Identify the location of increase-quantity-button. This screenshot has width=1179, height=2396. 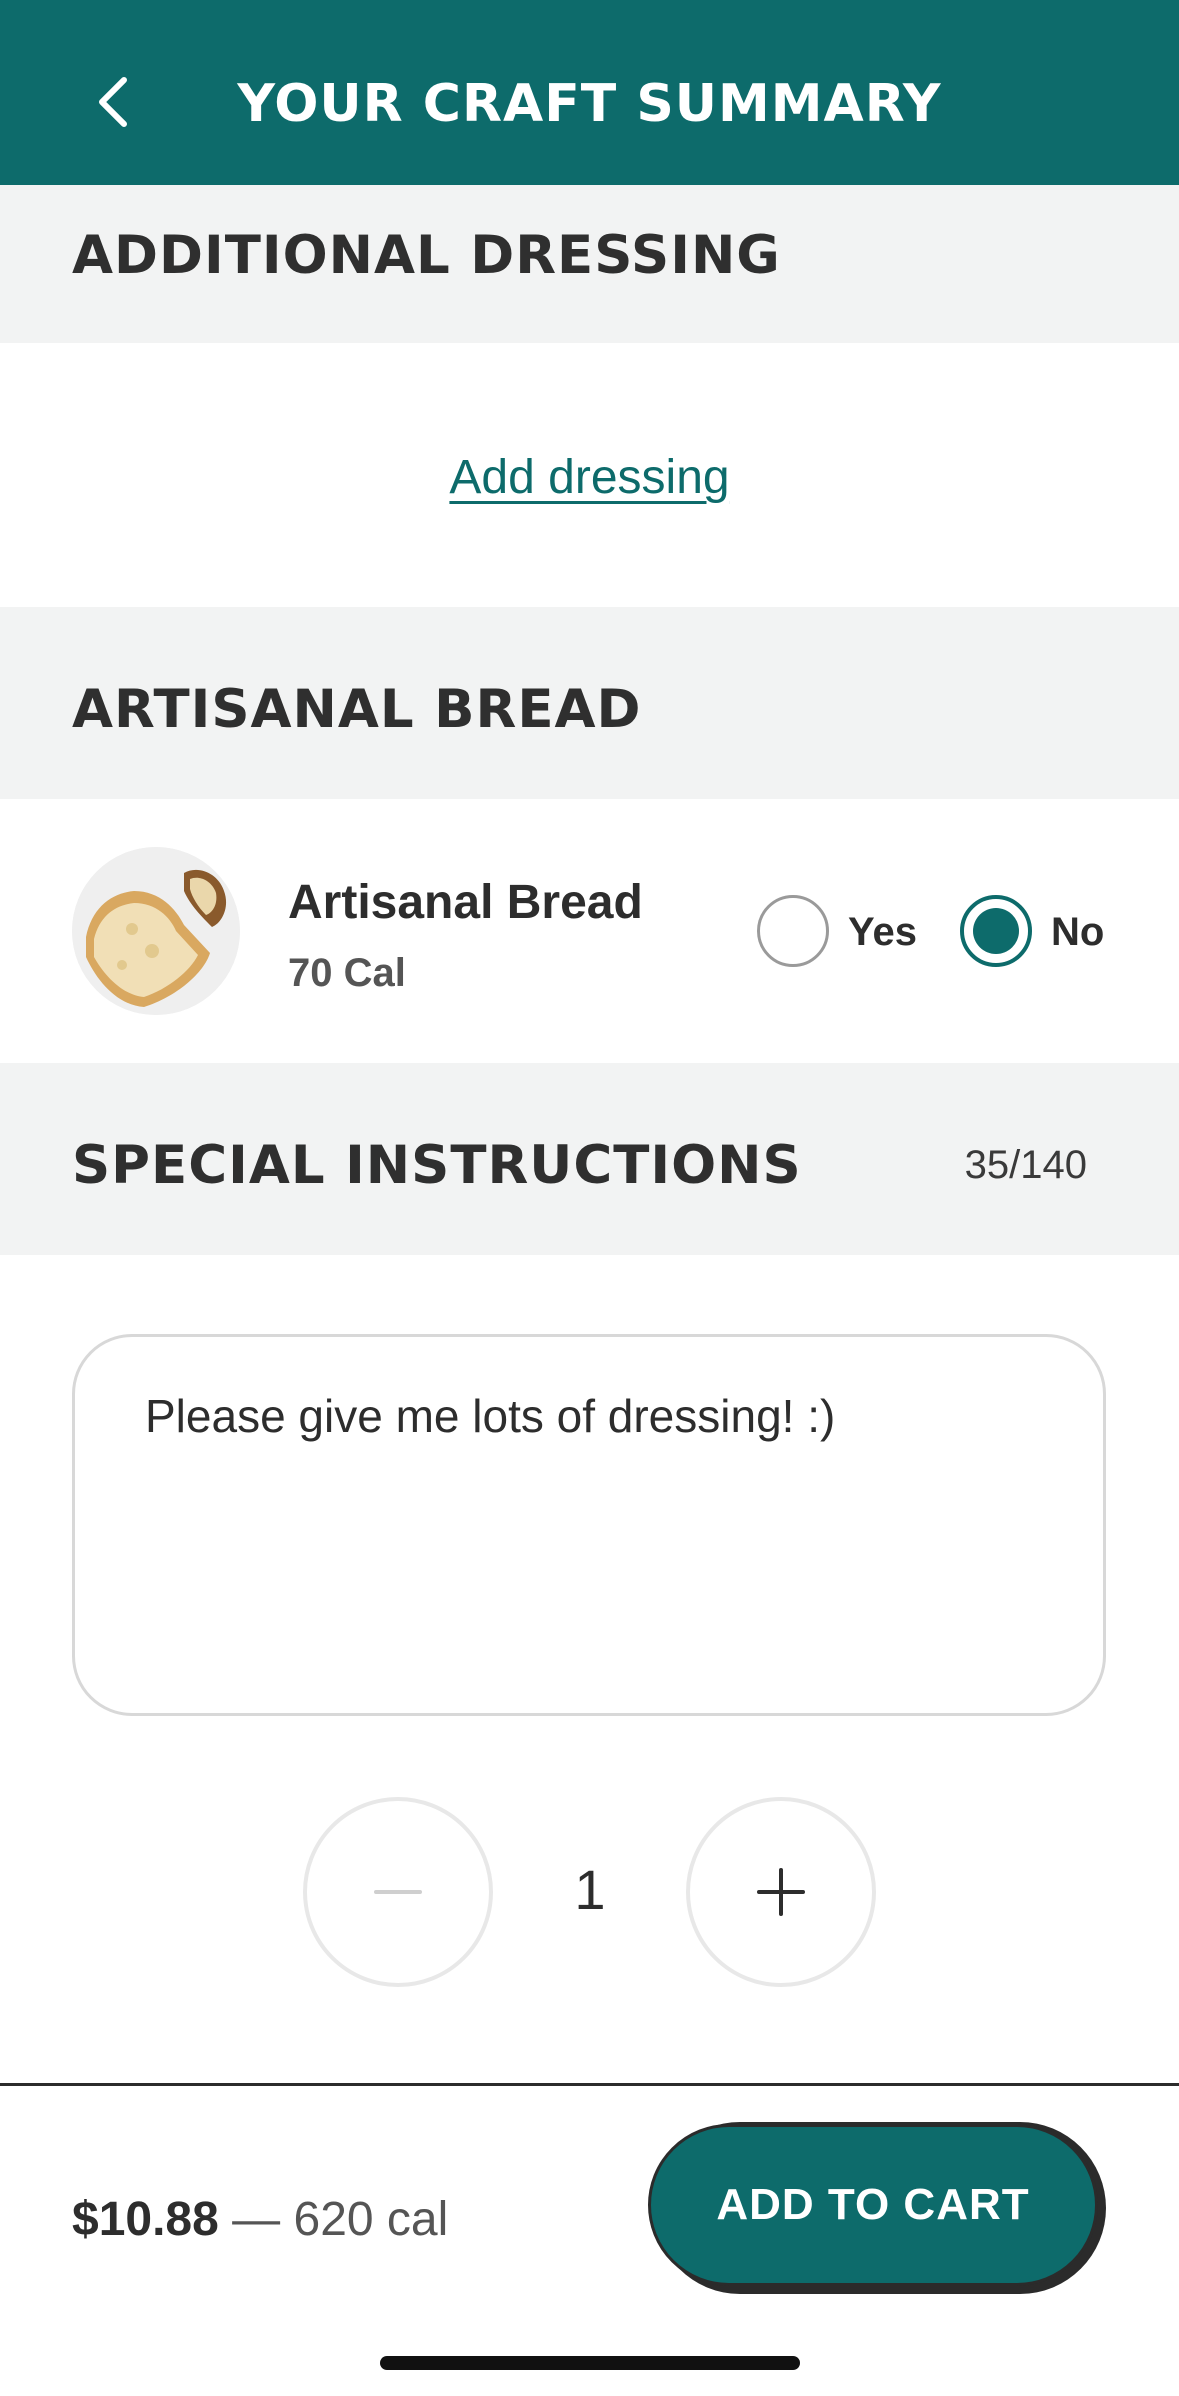
(781, 1892).